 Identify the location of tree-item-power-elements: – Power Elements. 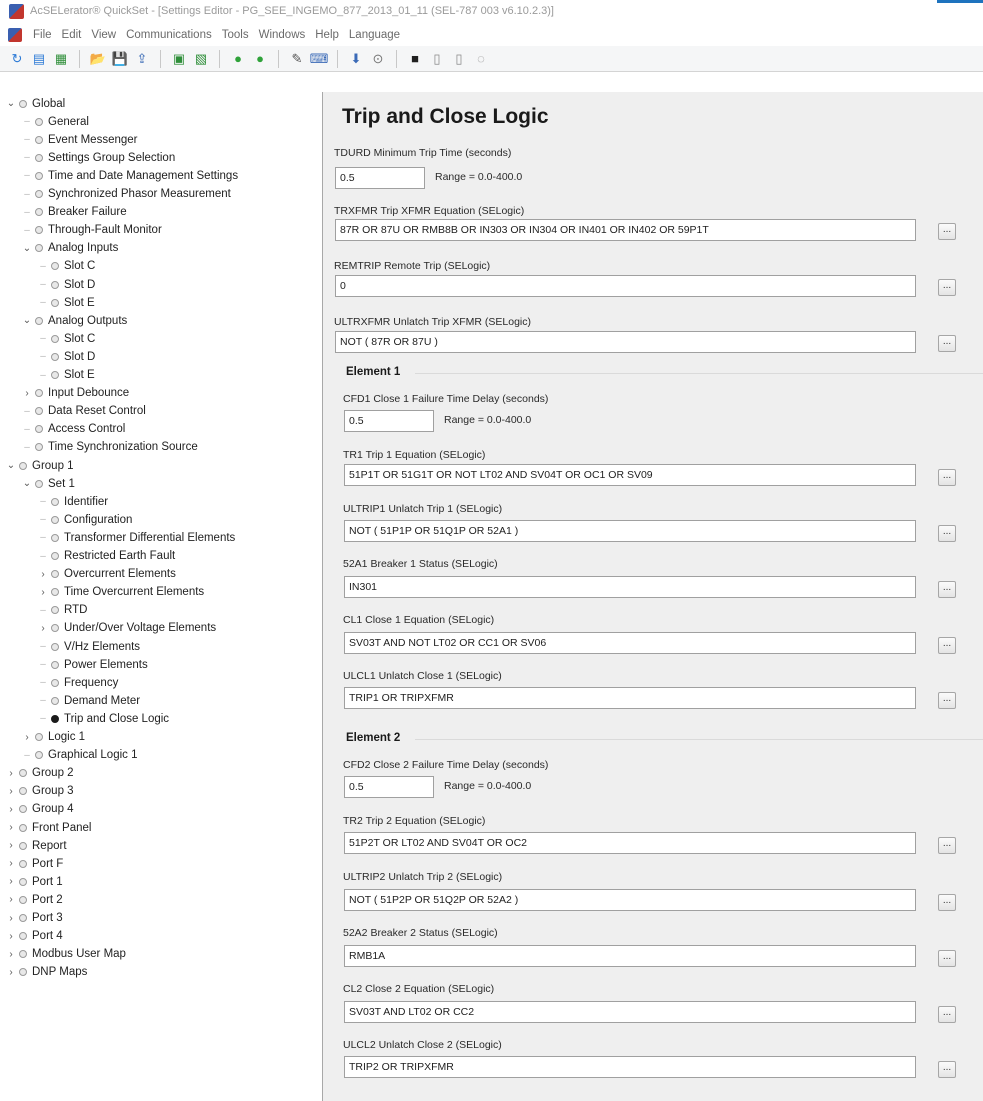
(93, 664).